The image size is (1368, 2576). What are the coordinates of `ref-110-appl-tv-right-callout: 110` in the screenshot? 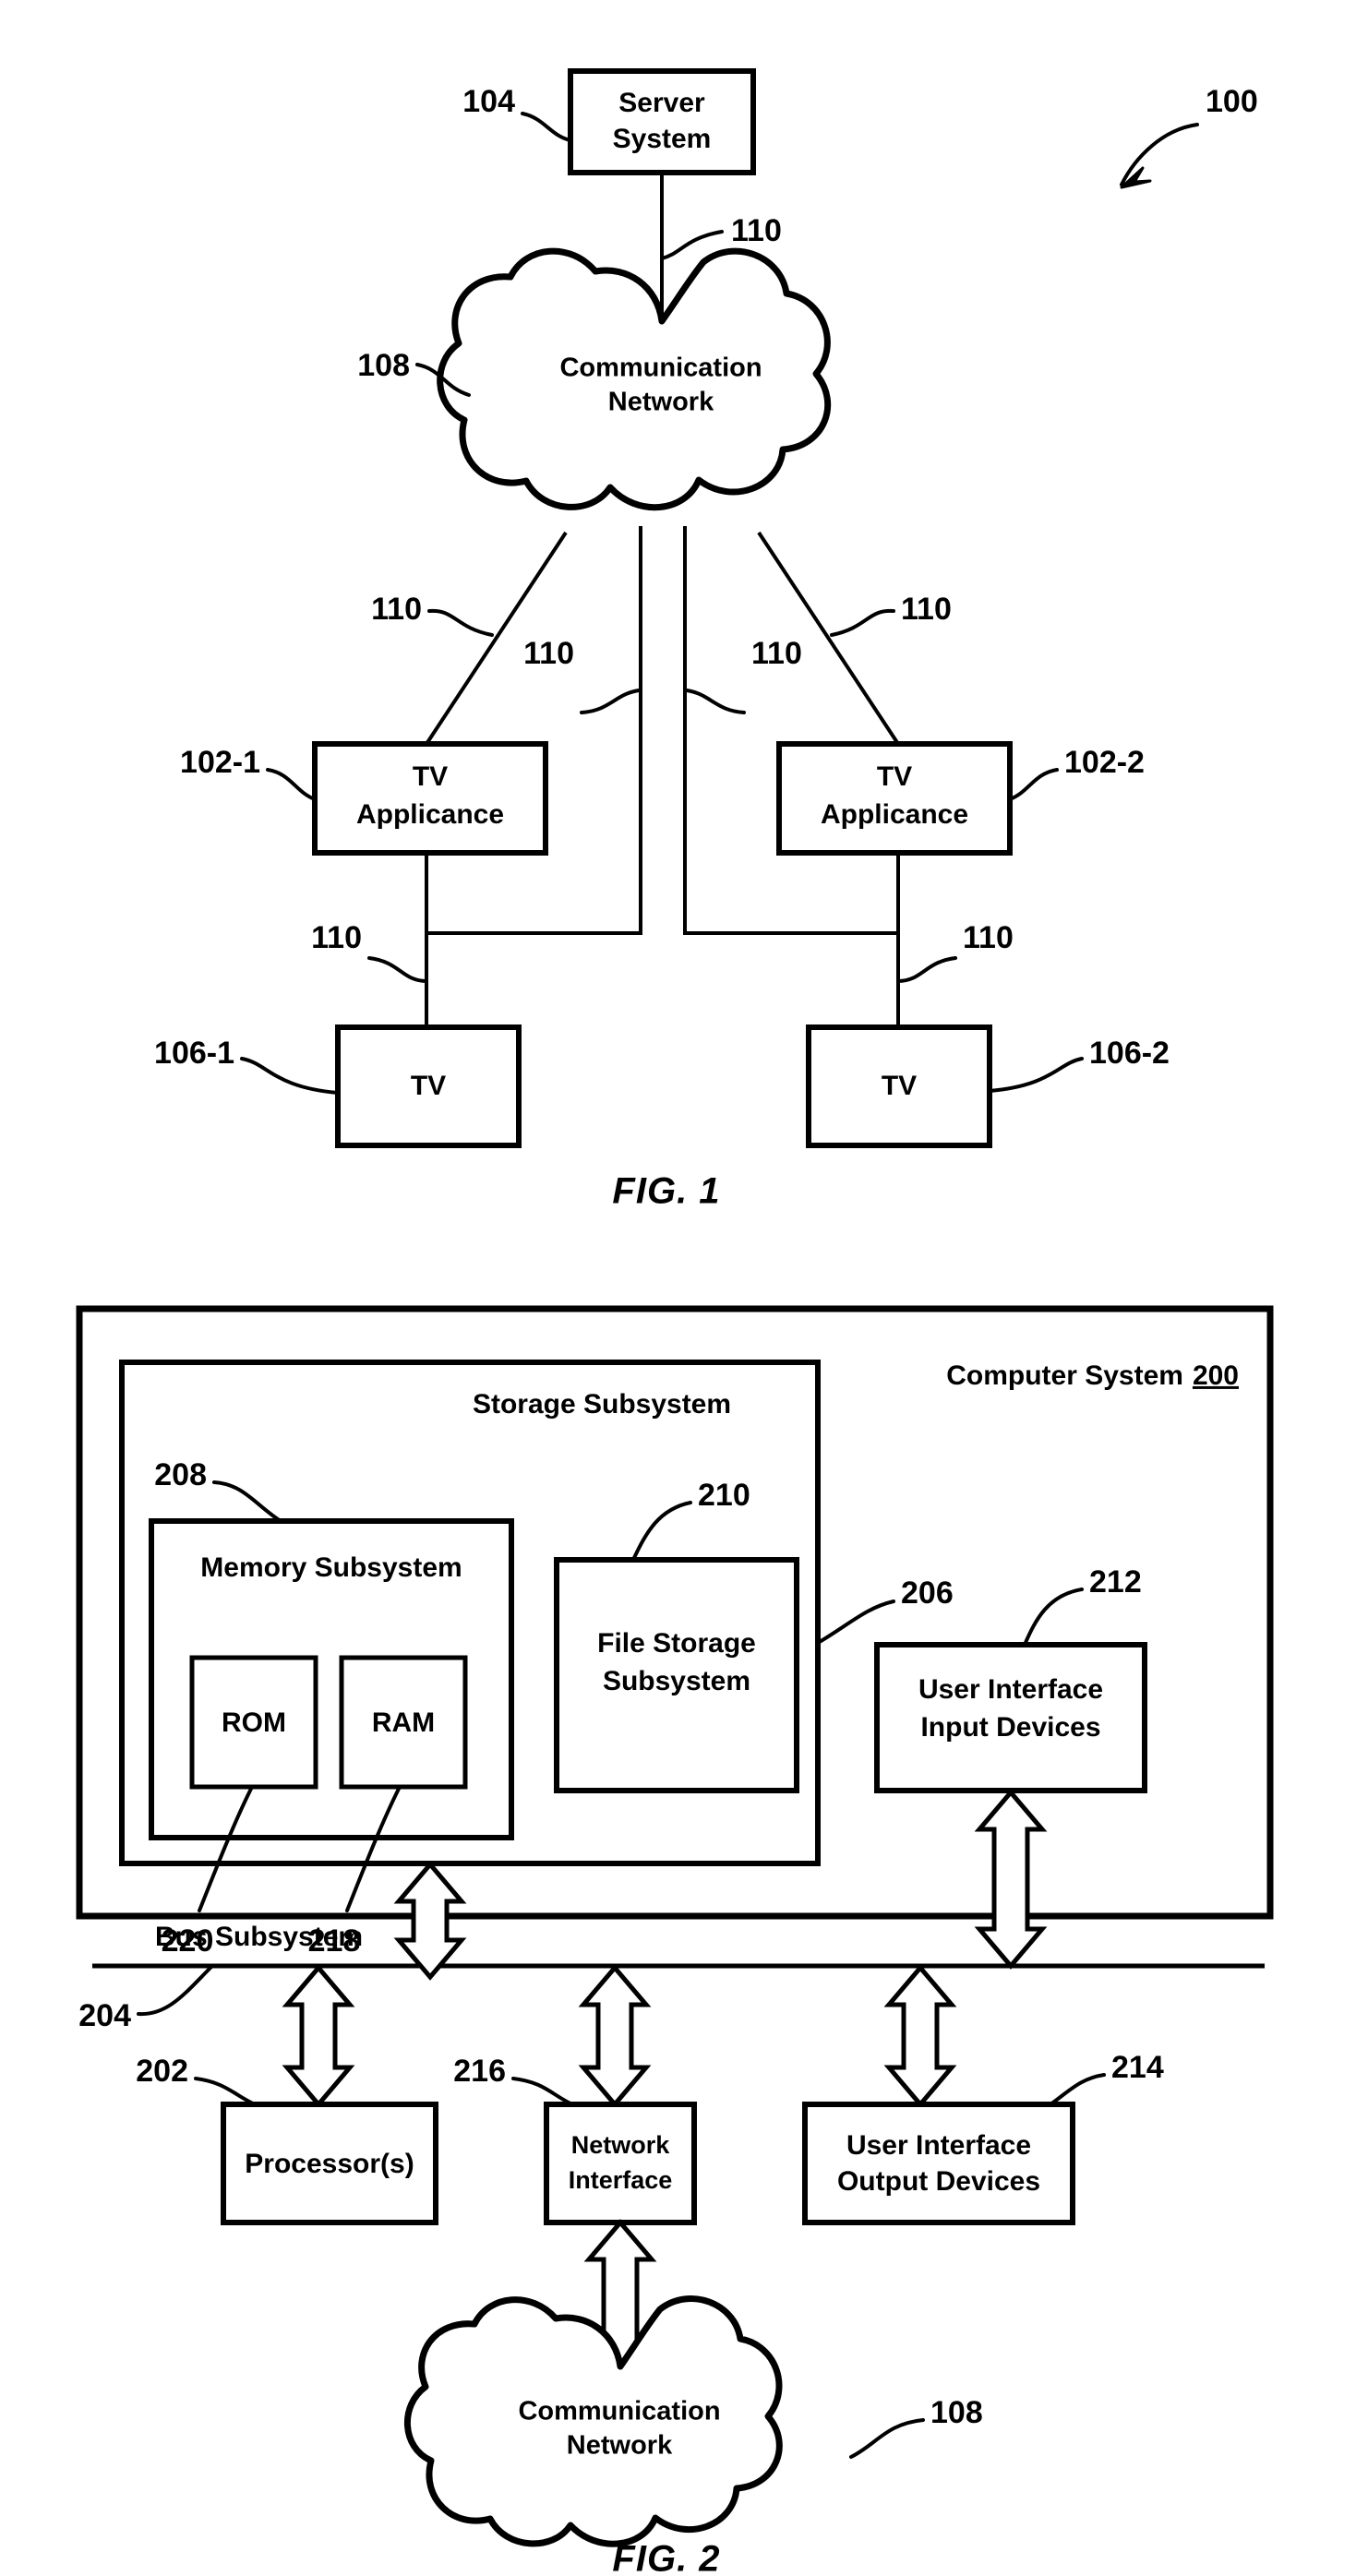 It's located at (955, 952).